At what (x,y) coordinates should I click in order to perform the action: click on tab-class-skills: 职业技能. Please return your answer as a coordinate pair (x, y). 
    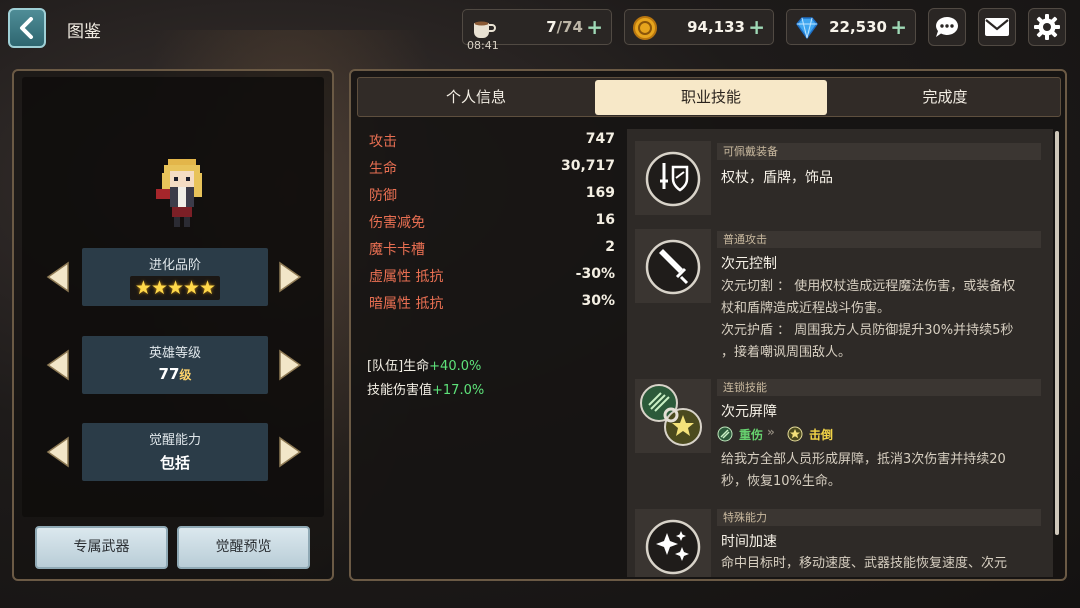
    Looking at the image, I should click on (711, 97).